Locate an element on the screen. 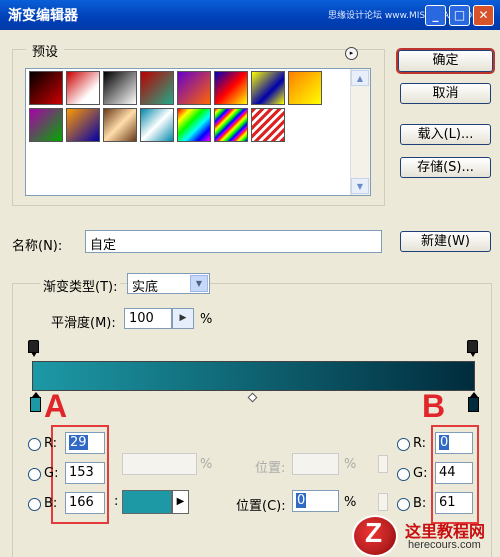  radio-r-a is located at coordinates (34, 444).